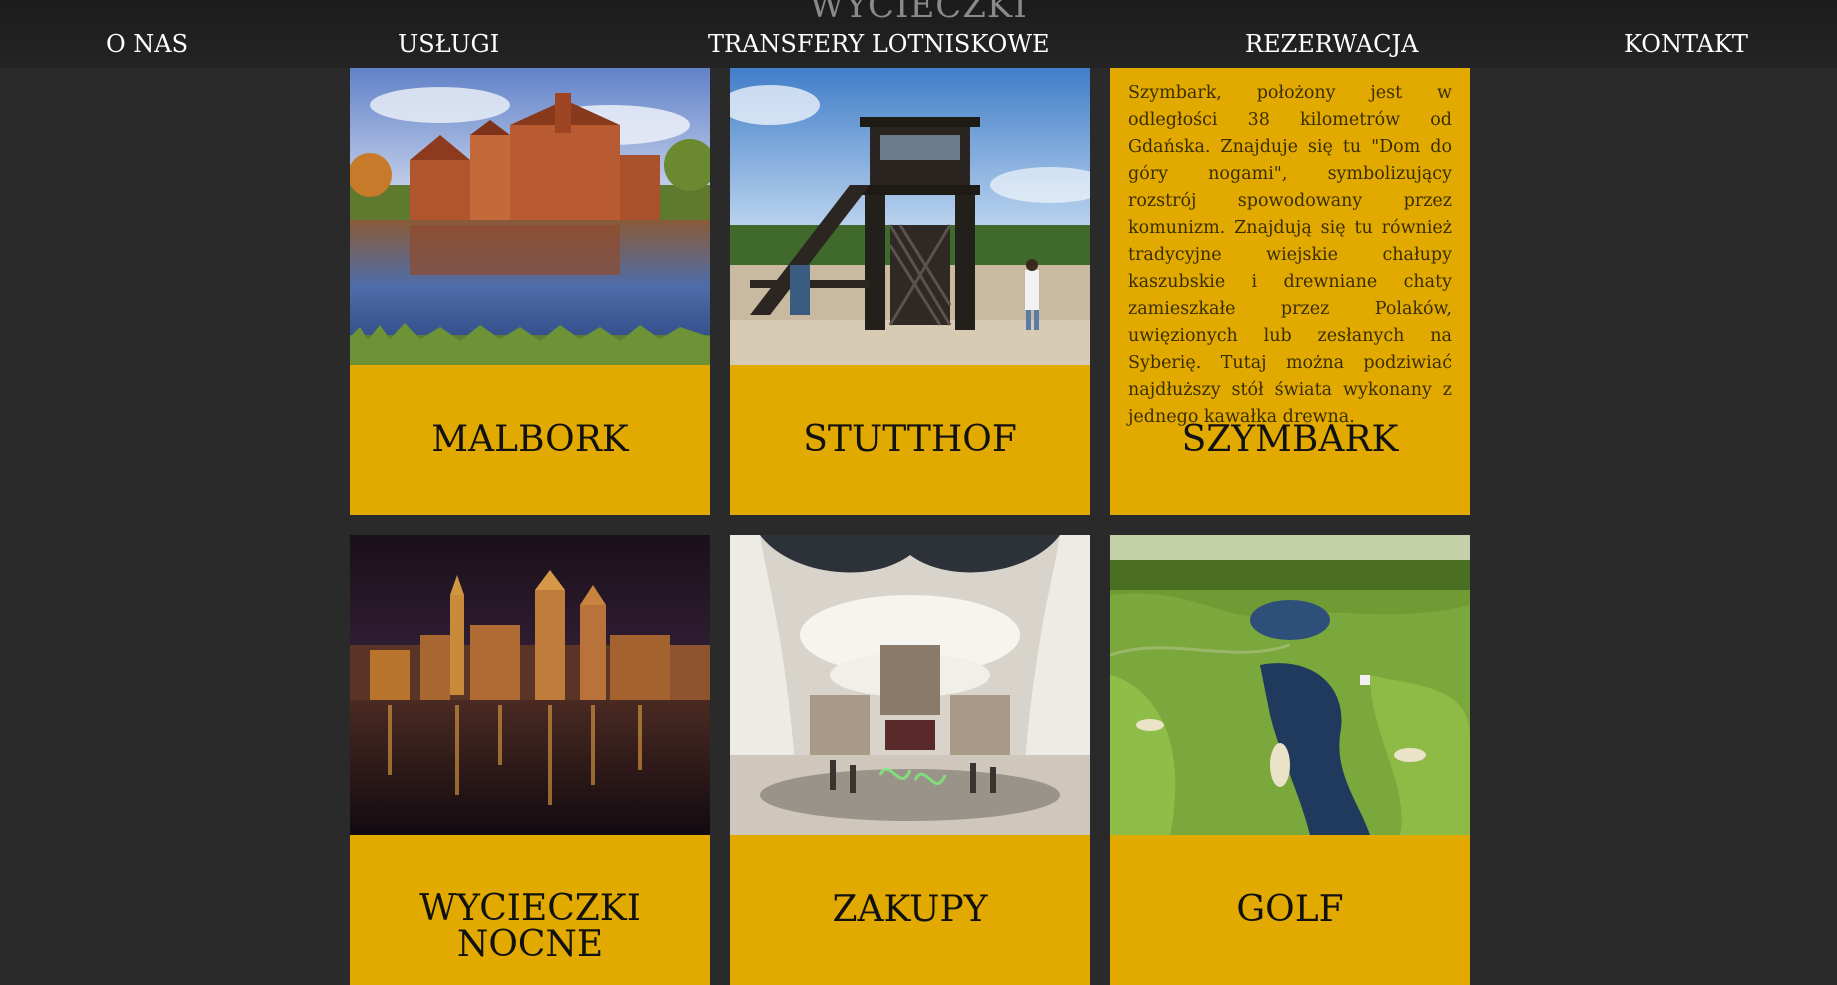 Image resolution: width=1837 pixels, height=985 pixels. Describe the element at coordinates (910, 909) in the screenshot. I see `tile-title: ZAKUPY` at that location.